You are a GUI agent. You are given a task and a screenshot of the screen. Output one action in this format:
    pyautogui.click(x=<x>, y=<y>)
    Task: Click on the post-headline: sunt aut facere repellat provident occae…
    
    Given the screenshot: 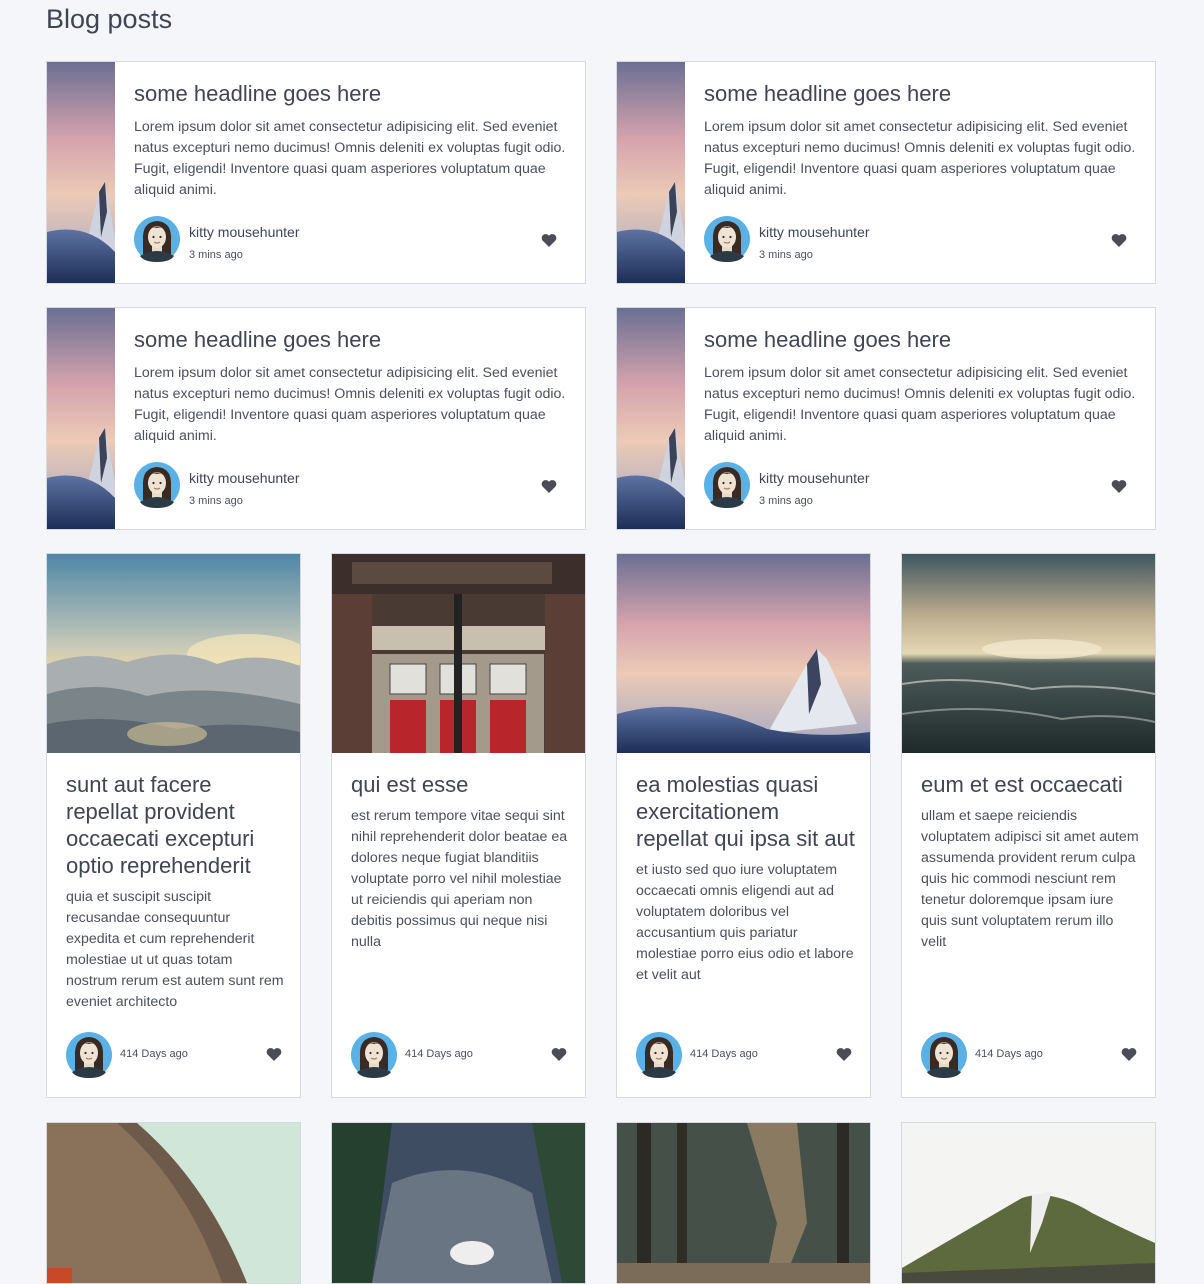 What is the action you would take?
    pyautogui.click(x=176, y=825)
    